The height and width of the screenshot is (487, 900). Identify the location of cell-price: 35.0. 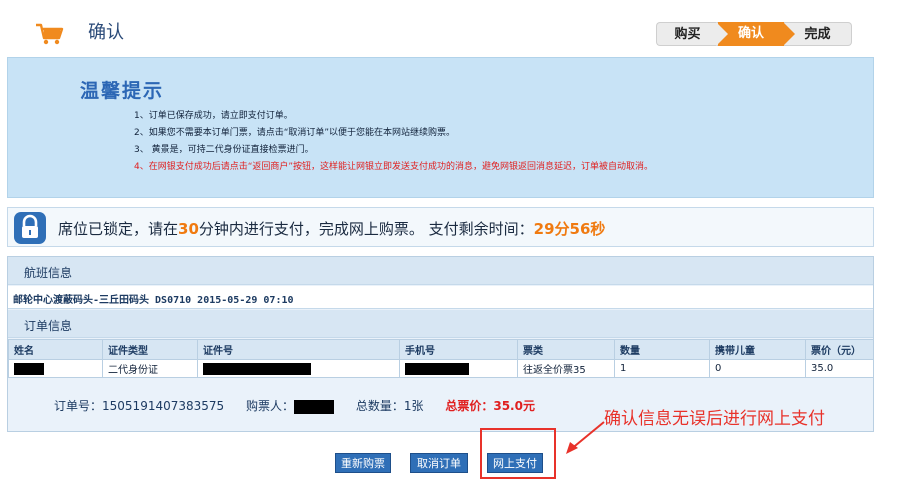
(839, 368).